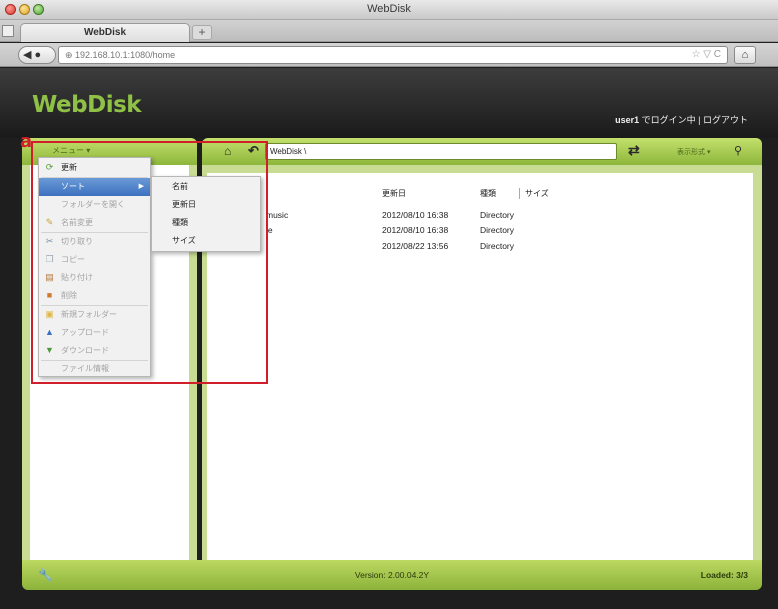 Image resolution: width=778 pixels, height=609 pixels. Describe the element at coordinates (8, 31) in the screenshot. I see `tab-overview-icon` at that location.